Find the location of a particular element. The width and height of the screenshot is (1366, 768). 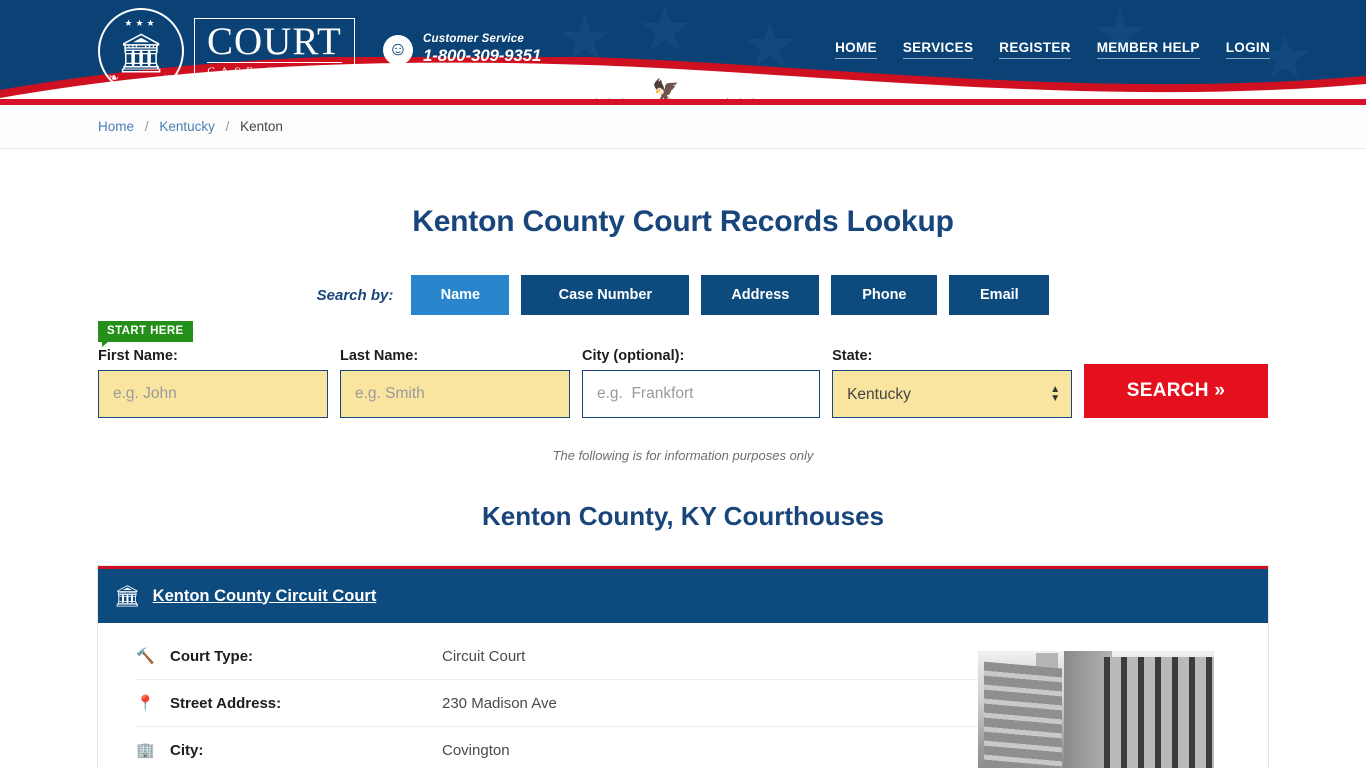

breadcrumb: Home / Kentucky / Kenton is located at coordinates (190, 126).